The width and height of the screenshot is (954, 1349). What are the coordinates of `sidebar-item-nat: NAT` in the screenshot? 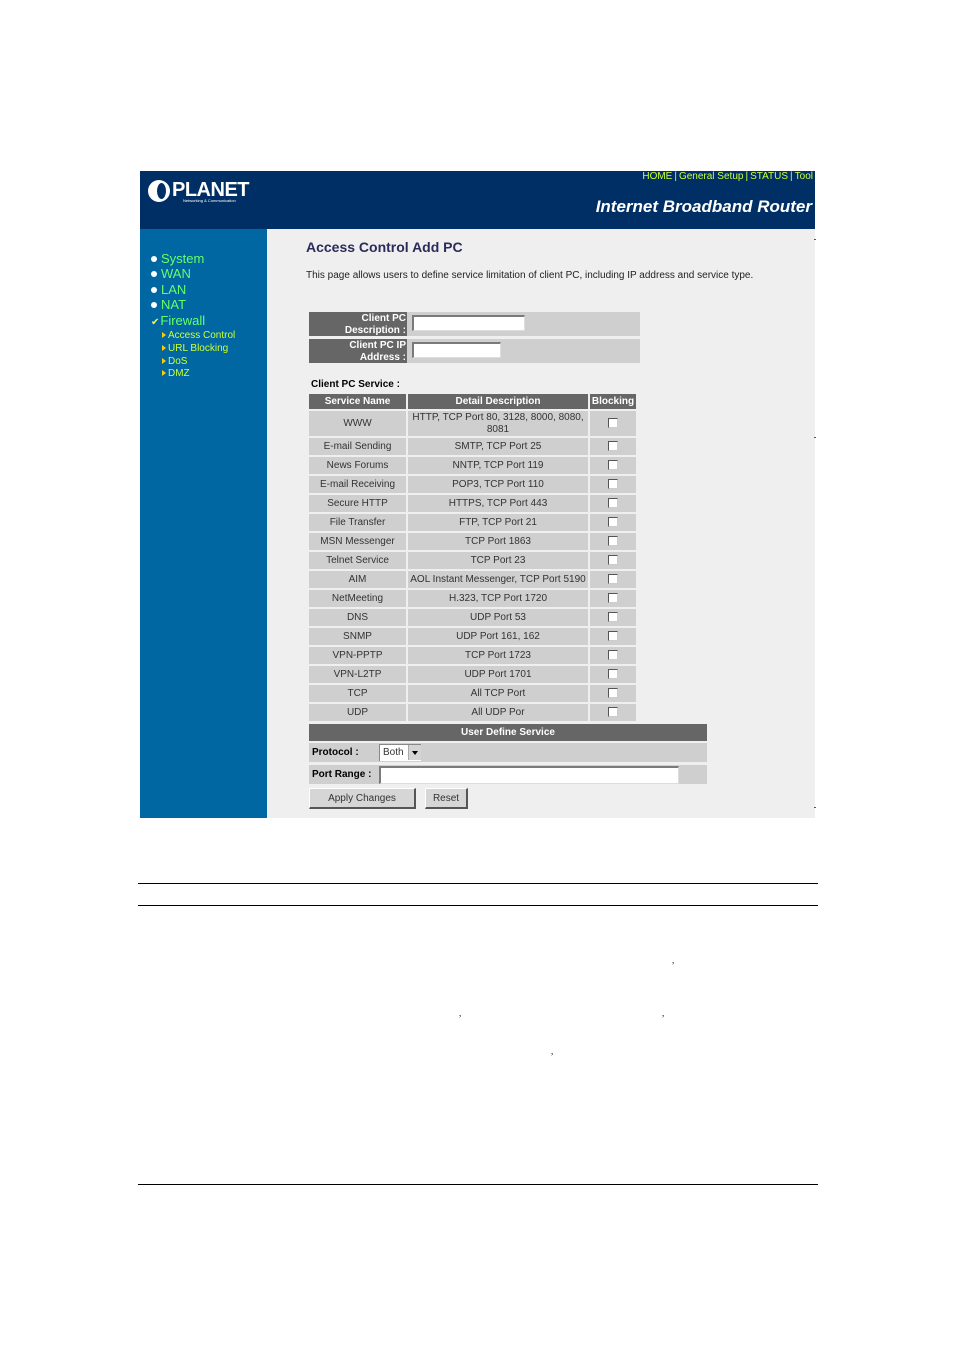 It's located at (168, 304).